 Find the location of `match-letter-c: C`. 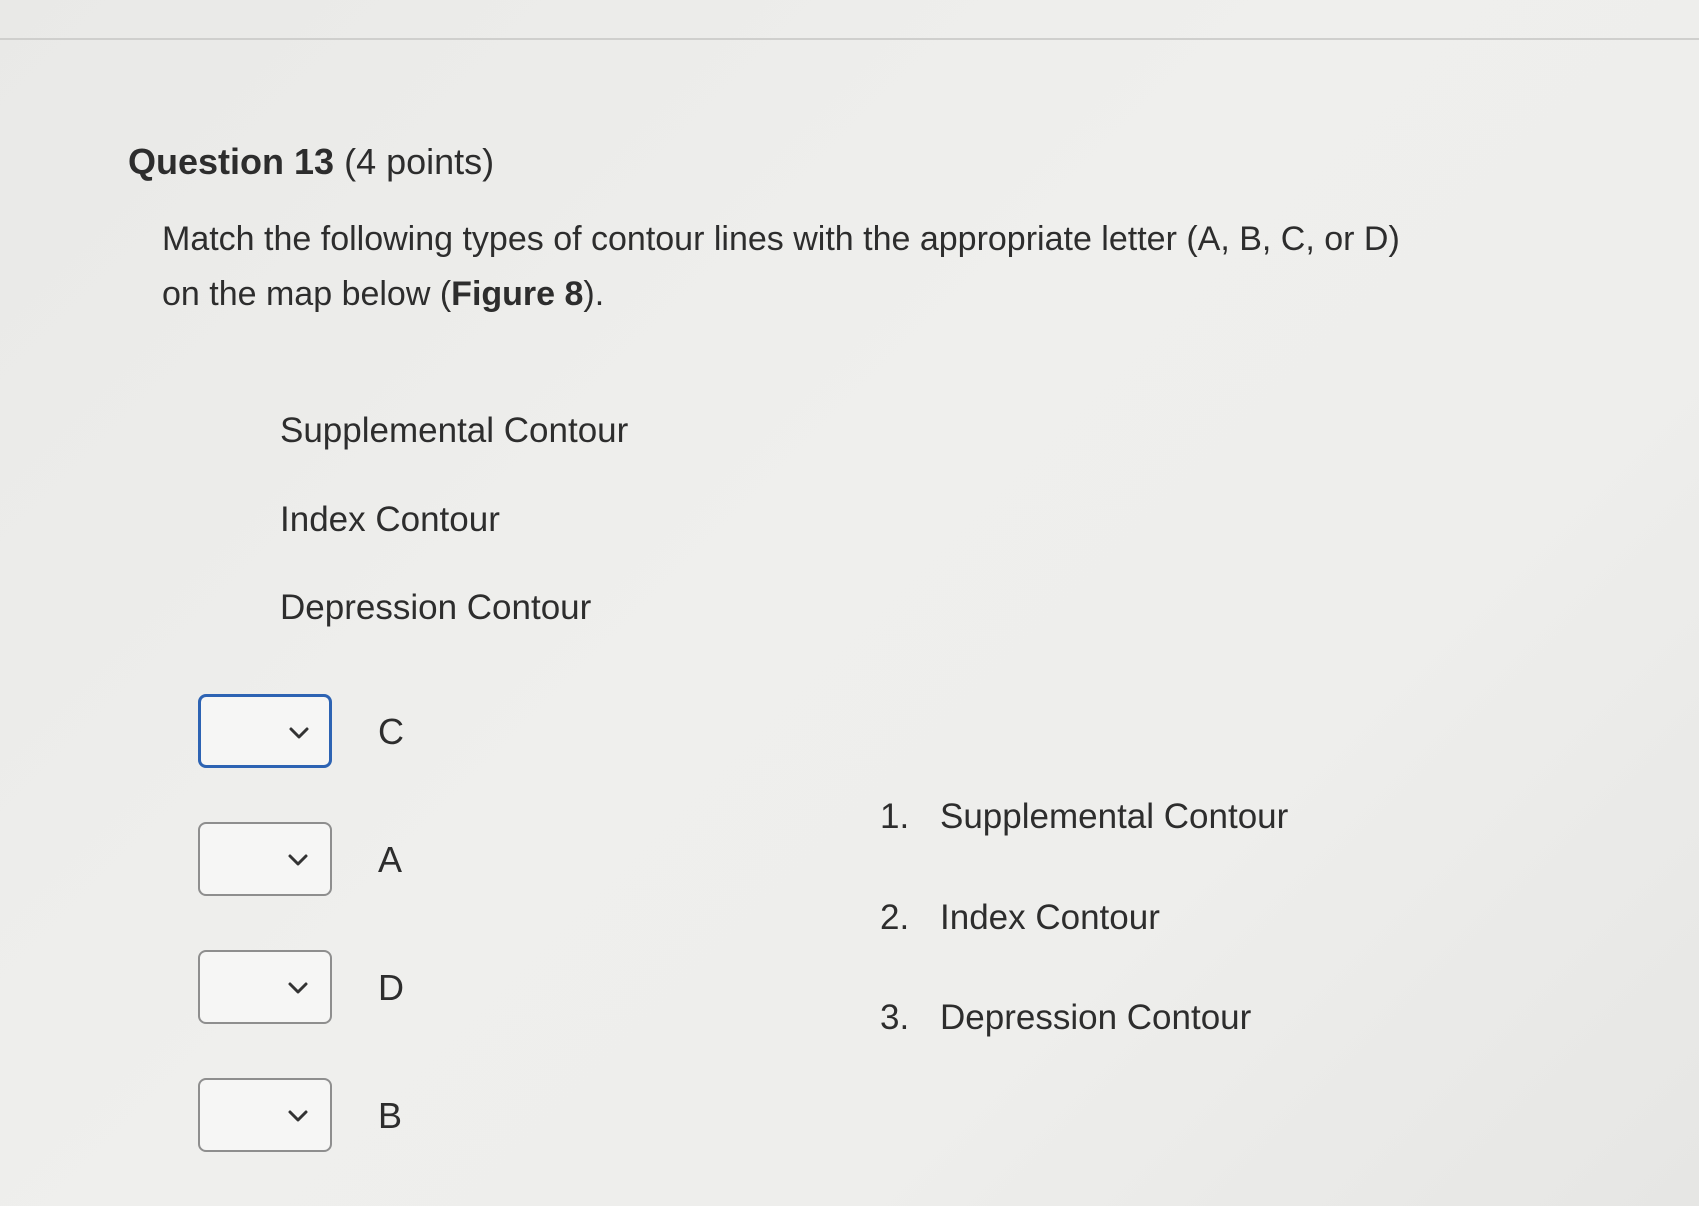

match-letter-c: C is located at coordinates (391, 731).